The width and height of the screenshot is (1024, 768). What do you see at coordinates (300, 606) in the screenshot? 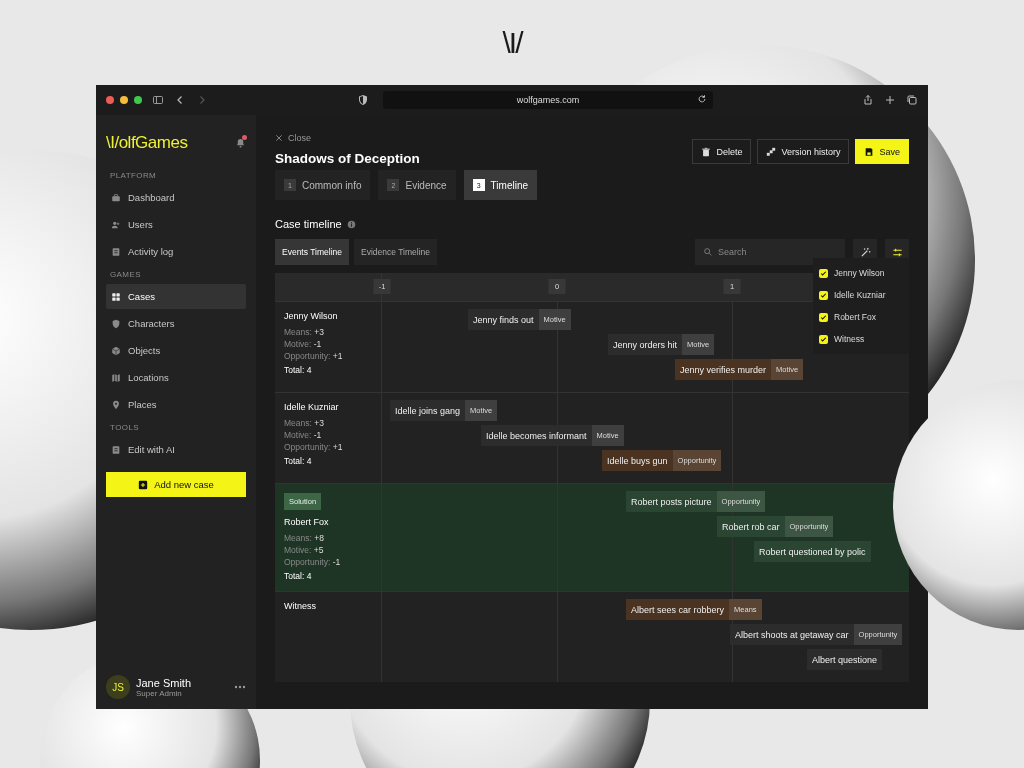
I see `character-name: Witness` at bounding box center [300, 606].